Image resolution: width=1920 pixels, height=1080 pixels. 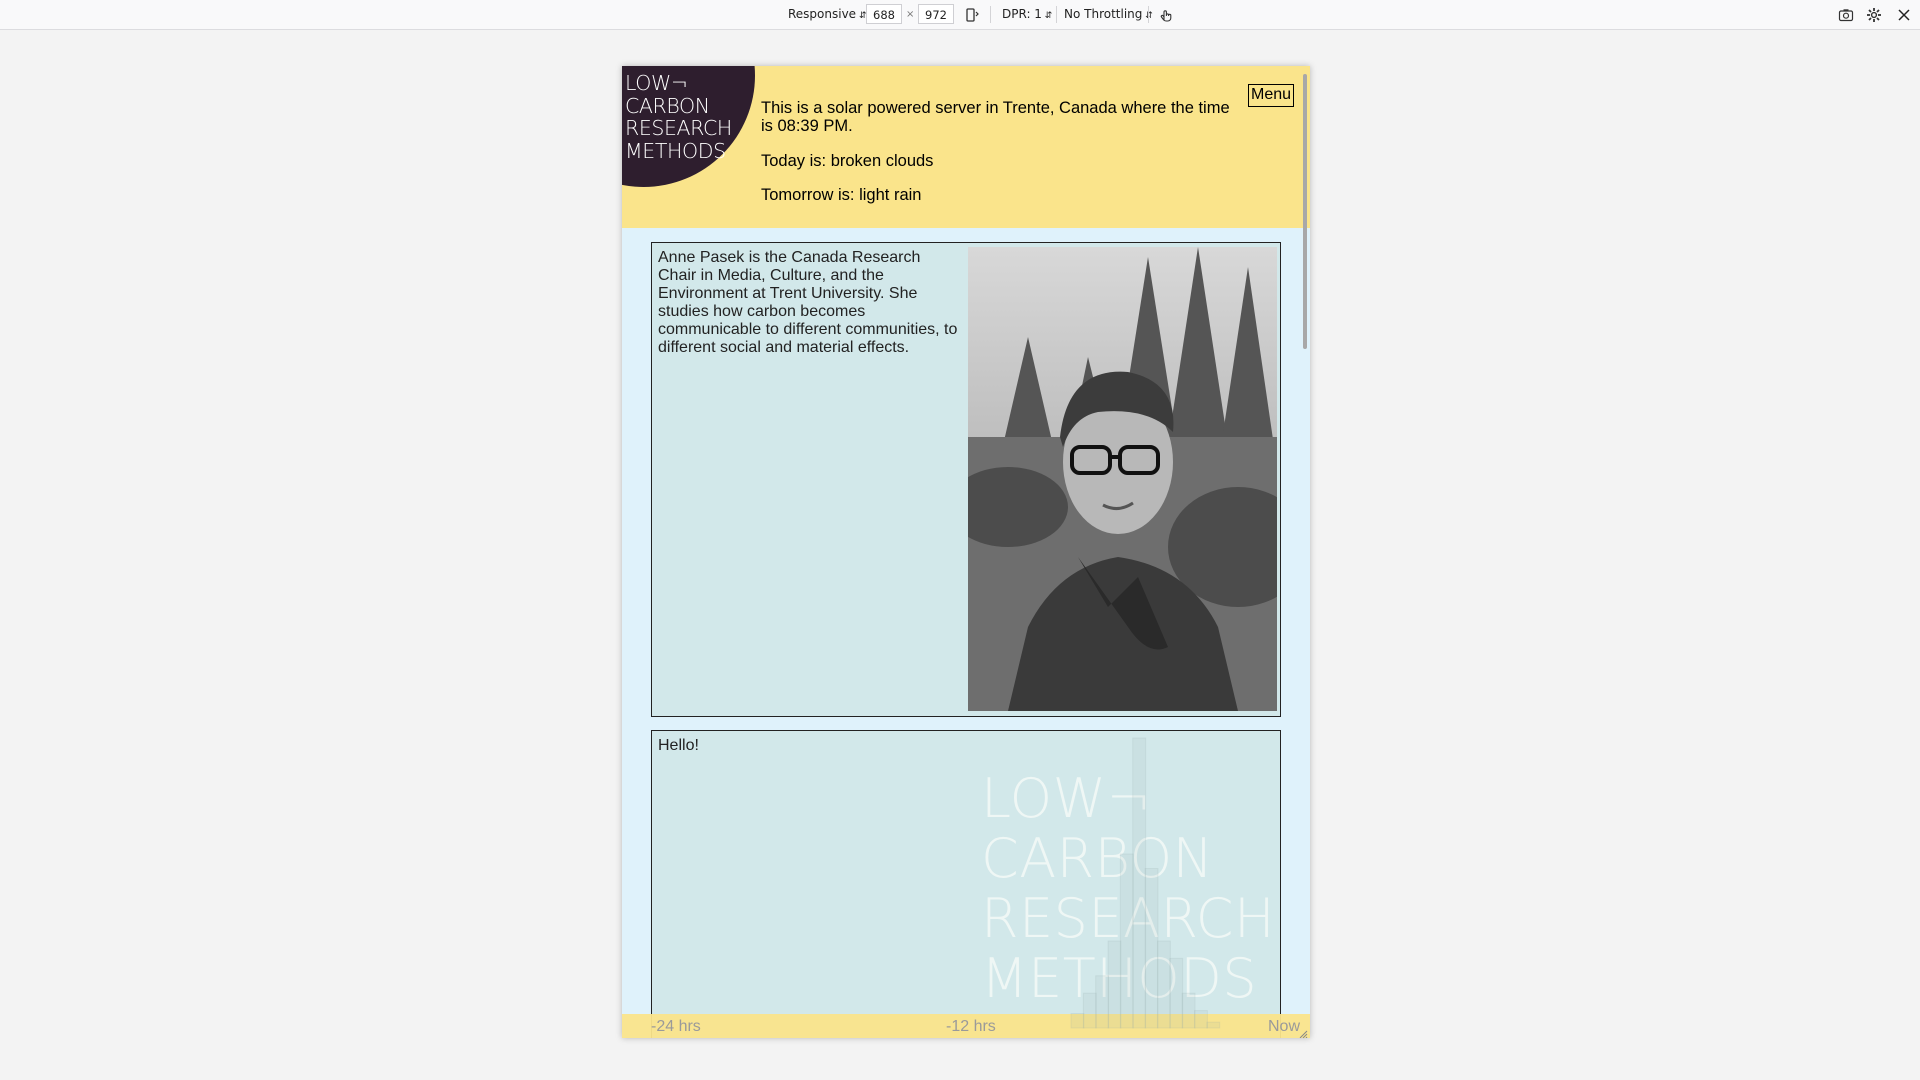 What do you see at coordinates (678, 128) in the screenshot?
I see `logo-line: RESEARCH` at bounding box center [678, 128].